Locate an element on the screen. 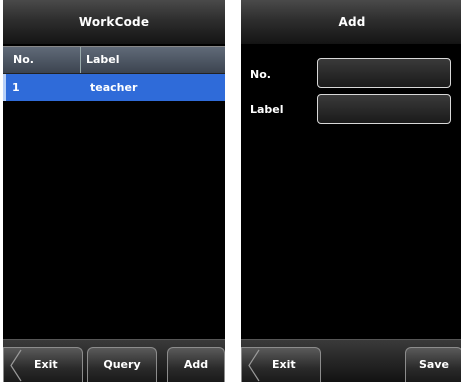 This screenshot has width=461, height=382. add-title: Add is located at coordinates (351, 22).